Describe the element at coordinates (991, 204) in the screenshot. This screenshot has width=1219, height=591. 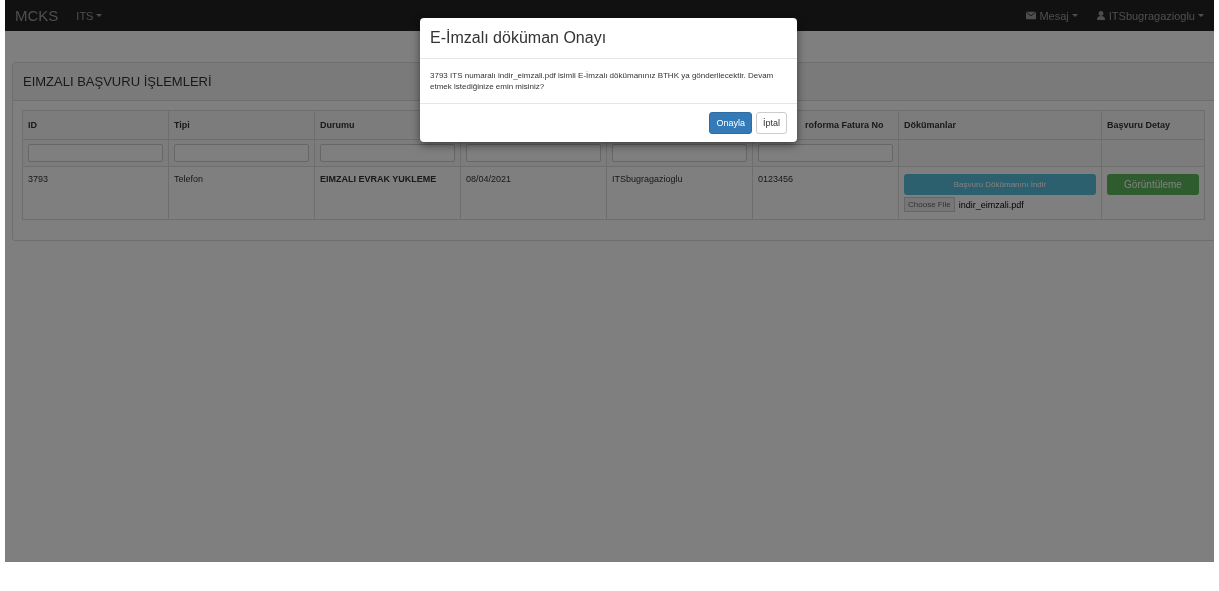
I see `file-name: indir_eimzali.pdf` at that location.